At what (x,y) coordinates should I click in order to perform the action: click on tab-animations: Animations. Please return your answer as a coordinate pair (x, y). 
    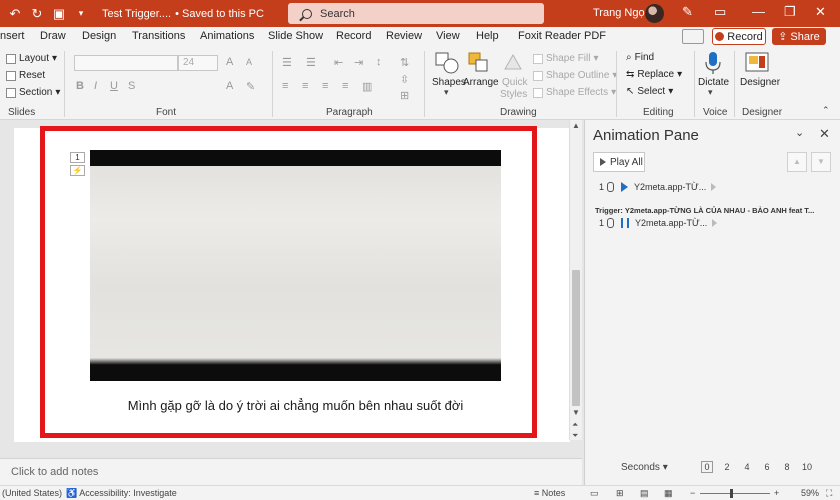
    Looking at the image, I should click on (227, 36).